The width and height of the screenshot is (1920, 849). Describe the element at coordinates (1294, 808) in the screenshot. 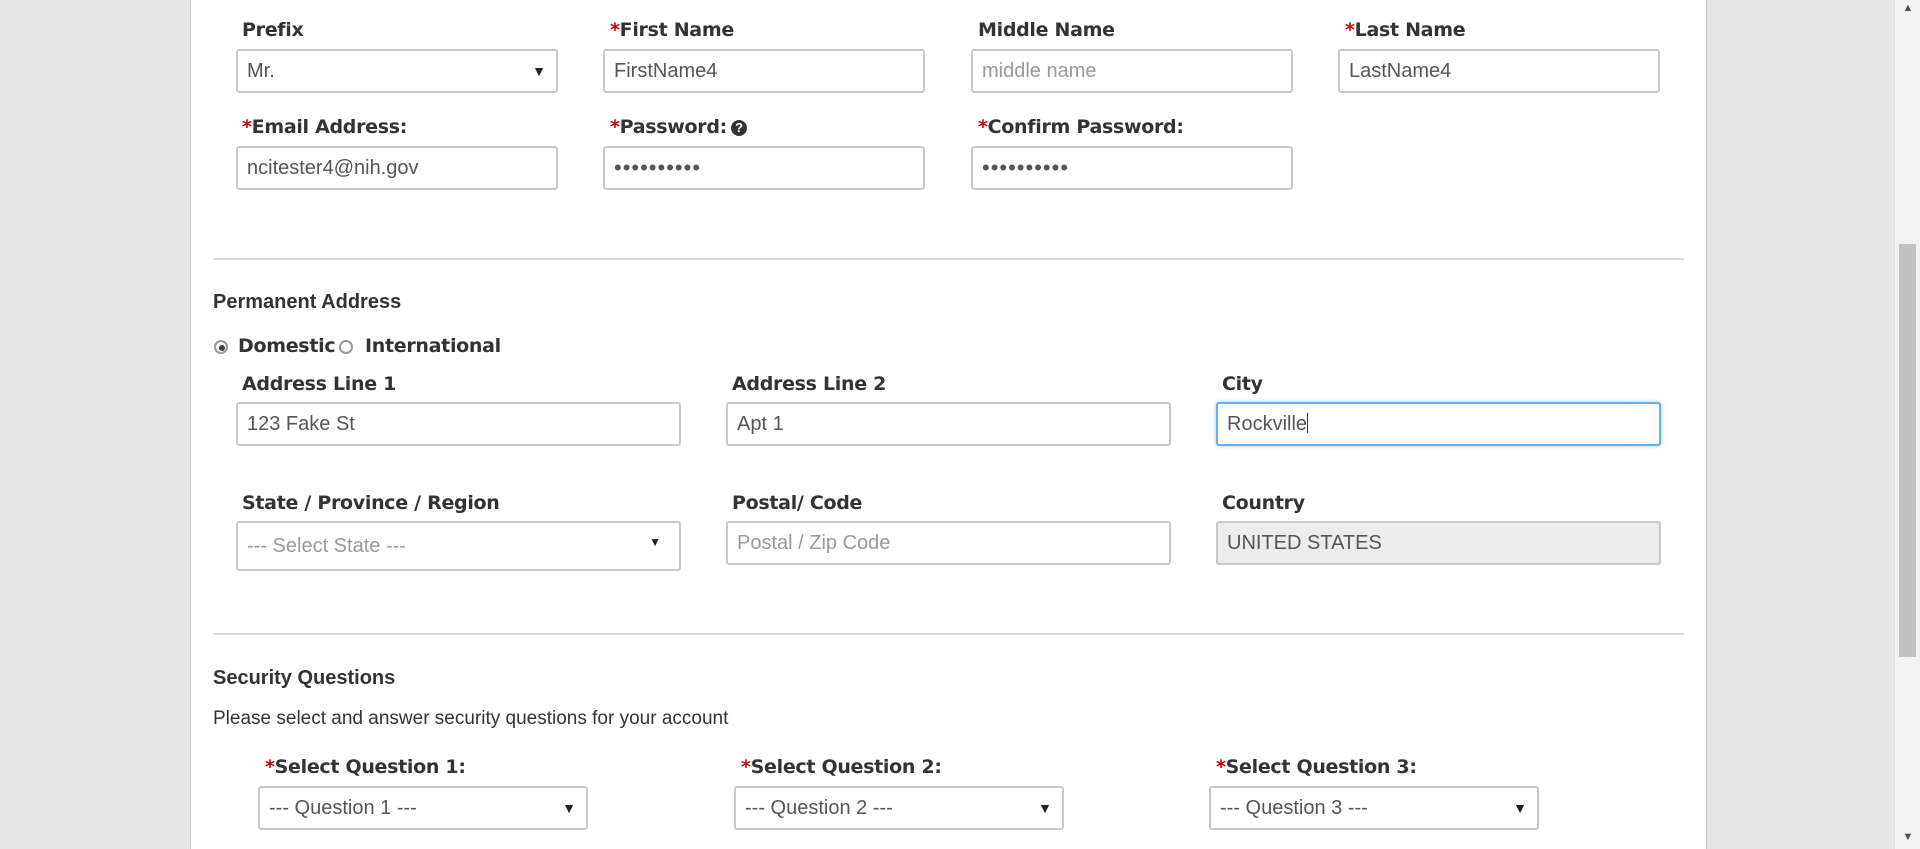

I see `question3-value: --- Question 3 ---` at that location.